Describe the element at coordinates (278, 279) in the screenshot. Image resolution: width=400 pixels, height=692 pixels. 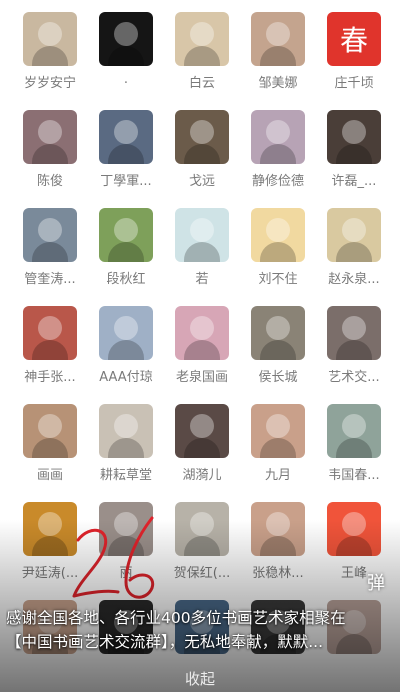
I see `member-name: 刘不住` at that location.